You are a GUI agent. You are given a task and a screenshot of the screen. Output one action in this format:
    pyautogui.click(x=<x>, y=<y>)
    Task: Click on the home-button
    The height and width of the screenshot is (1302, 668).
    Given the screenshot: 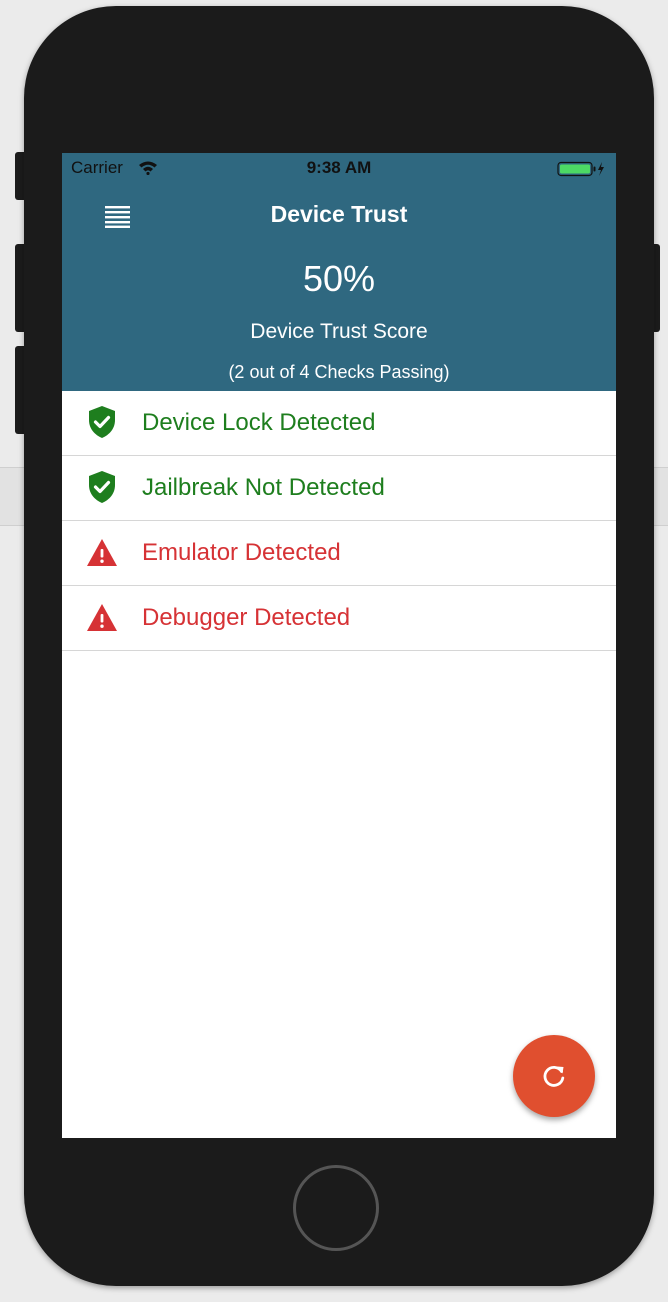 What is the action you would take?
    pyautogui.click(x=336, y=1208)
    